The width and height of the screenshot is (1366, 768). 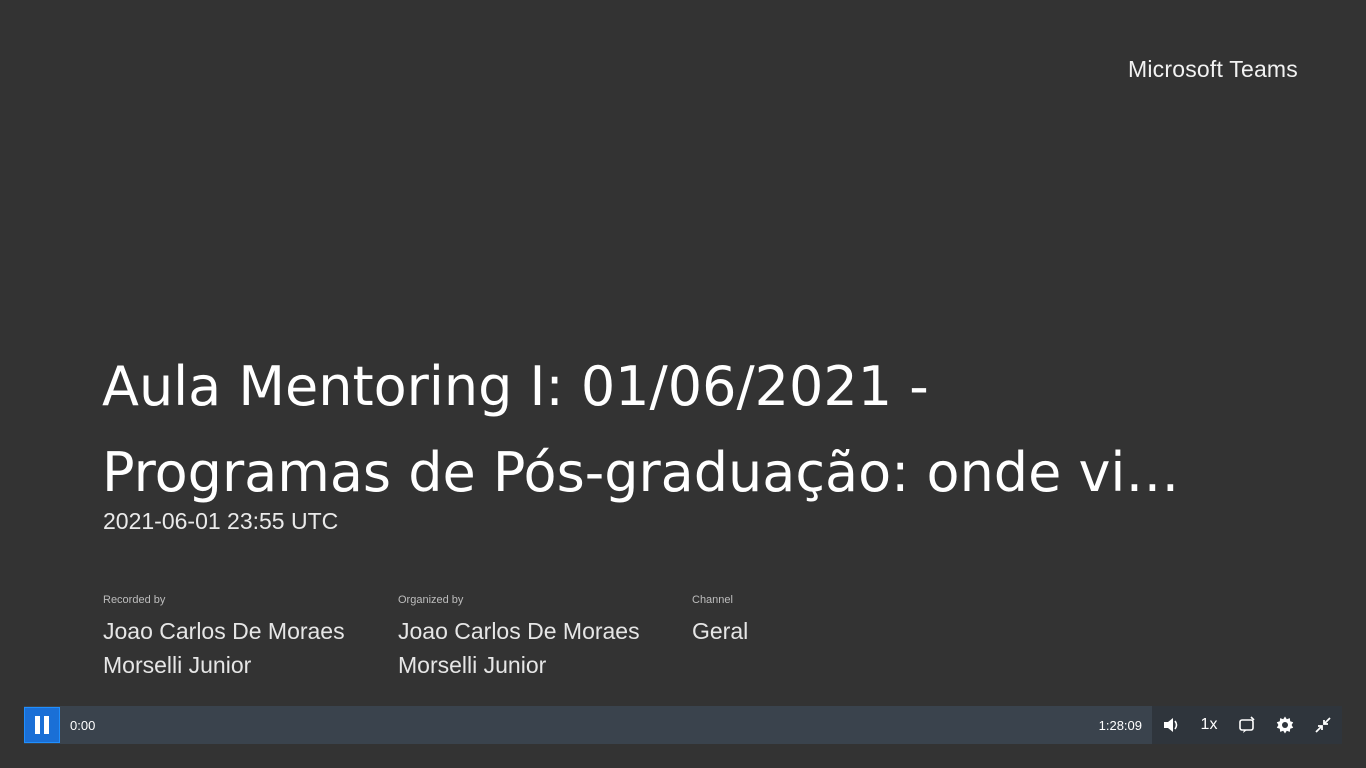 What do you see at coordinates (1120, 725) in the screenshot?
I see `total-time: 1:28:09` at bounding box center [1120, 725].